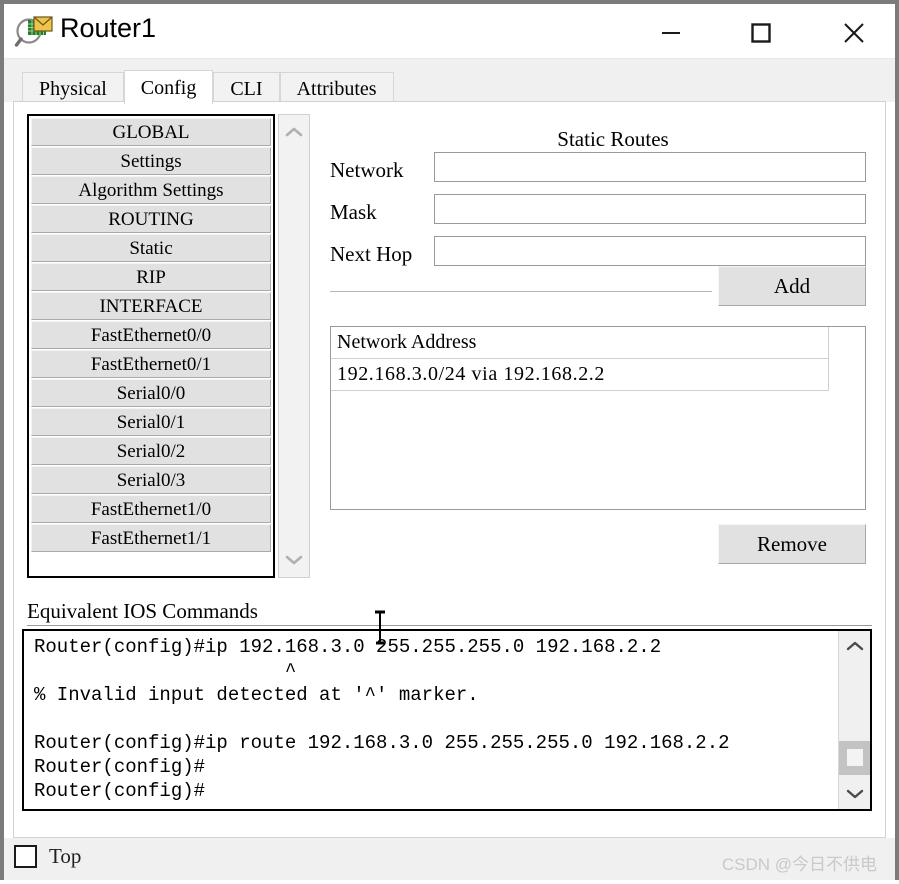 The width and height of the screenshot is (899, 884). Describe the element at coordinates (151, 306) in the screenshot. I see `sidebar-item-interface: INTERFACE` at that location.